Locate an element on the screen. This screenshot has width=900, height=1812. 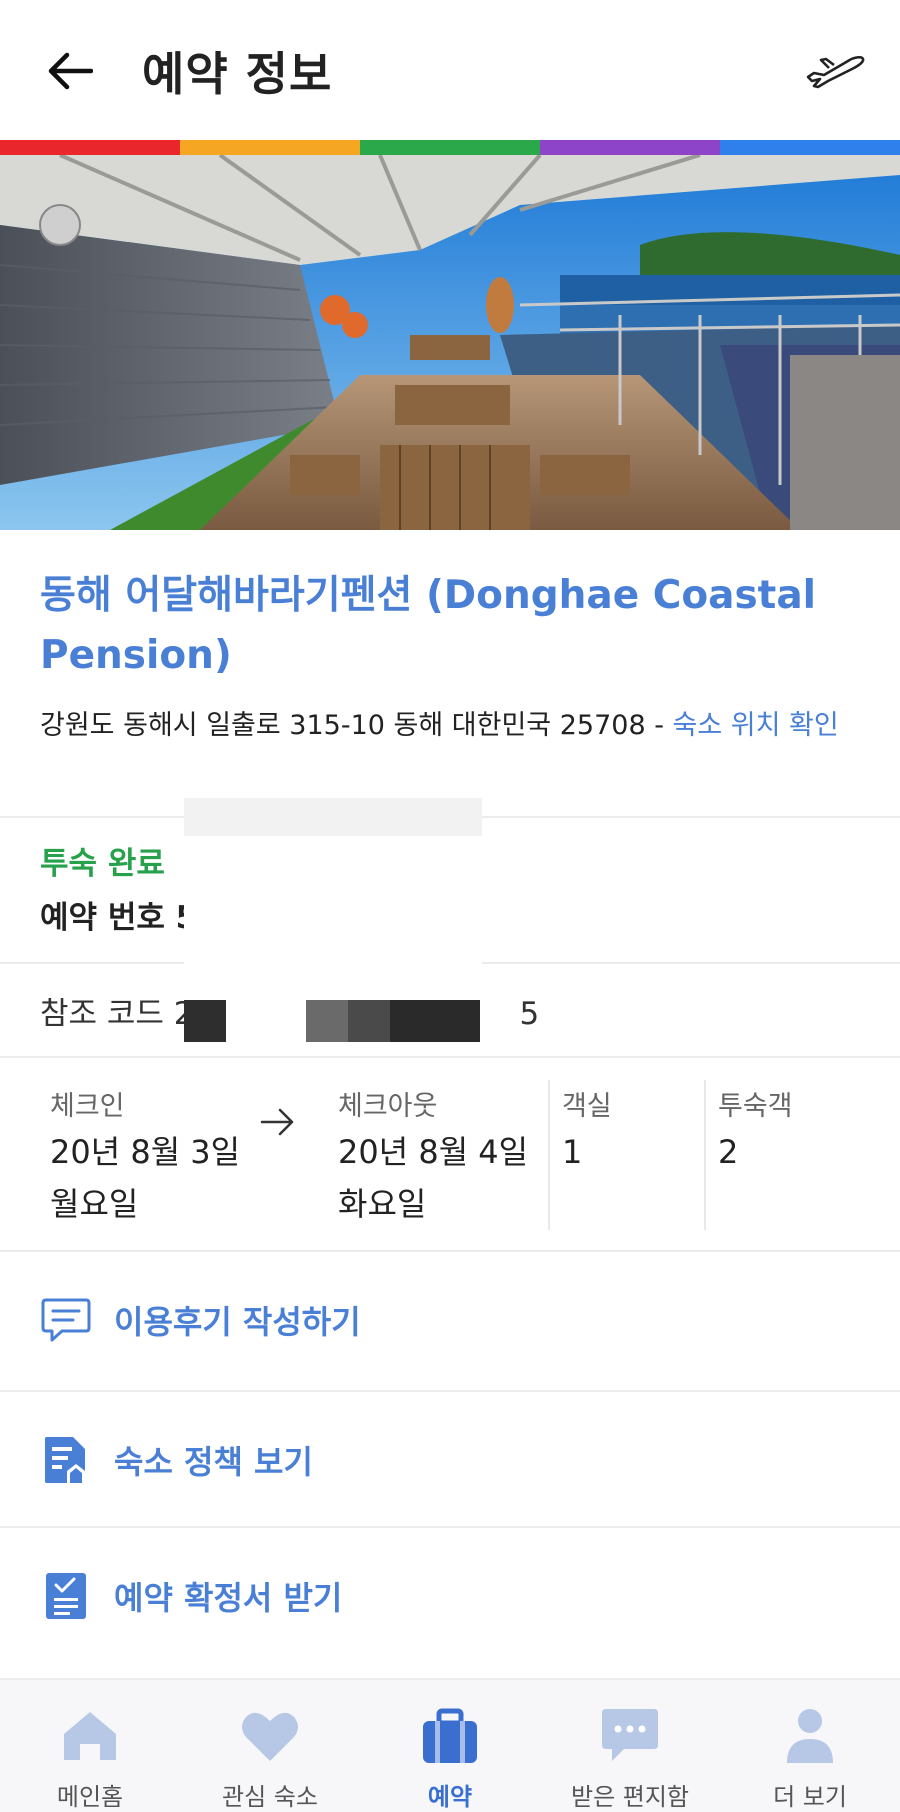
checkout-label: 체크아웃 is located at coordinates (388, 1106).